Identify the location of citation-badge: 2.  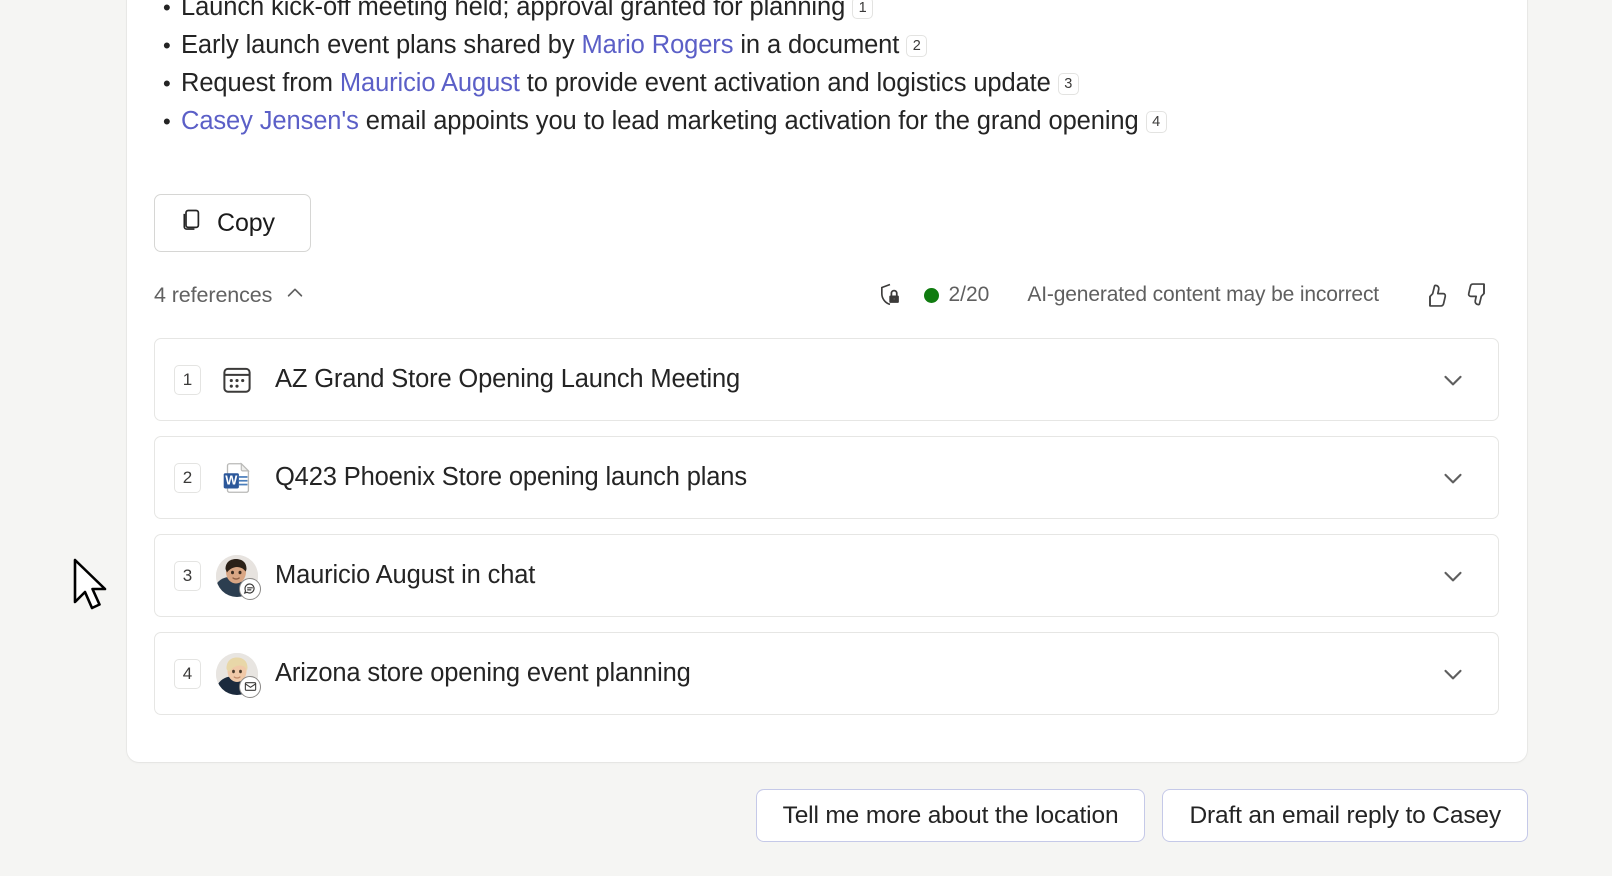
(917, 46).